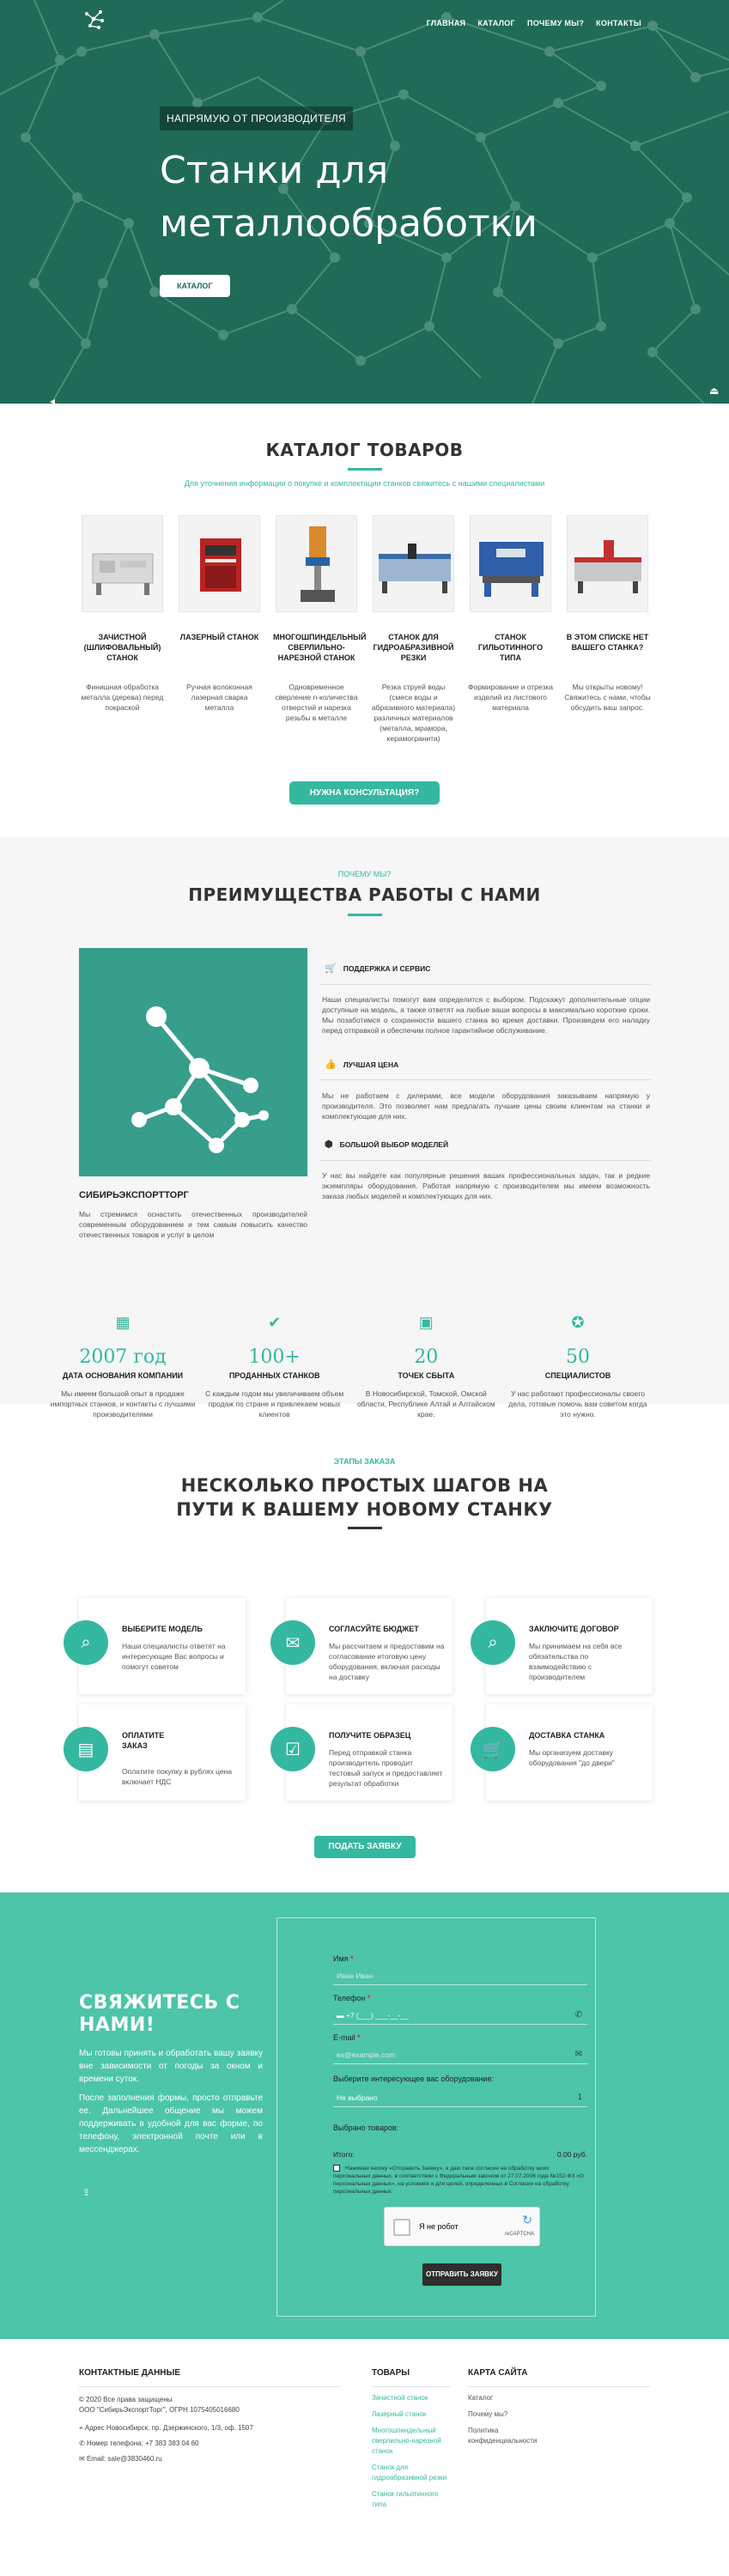  What do you see at coordinates (607, 642) in the screenshot?
I see `product-name: В этом списке нет вашего станка?` at bounding box center [607, 642].